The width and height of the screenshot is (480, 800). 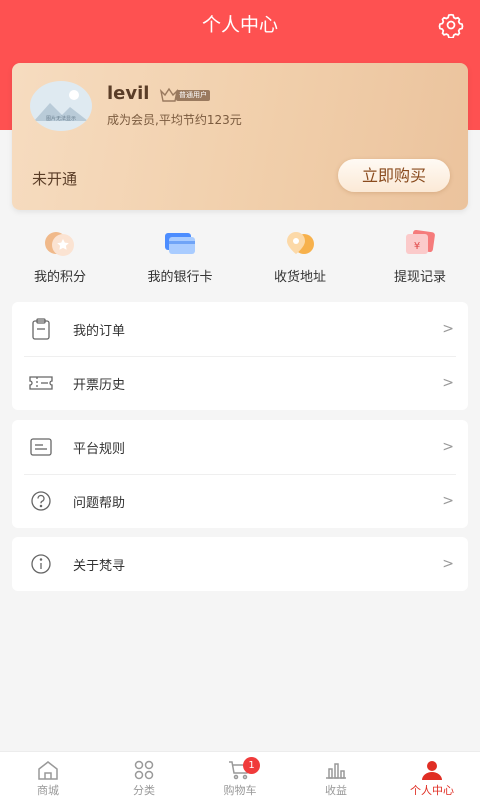 What do you see at coordinates (144, 790) in the screenshot?
I see `tab-label: 分类` at bounding box center [144, 790].